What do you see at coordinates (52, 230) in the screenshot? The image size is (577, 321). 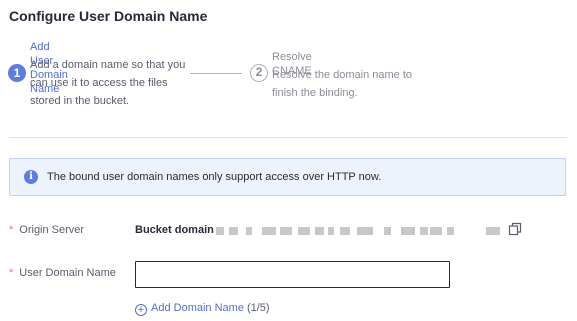 I see `origin-server-label-text: Origin Server` at bounding box center [52, 230].